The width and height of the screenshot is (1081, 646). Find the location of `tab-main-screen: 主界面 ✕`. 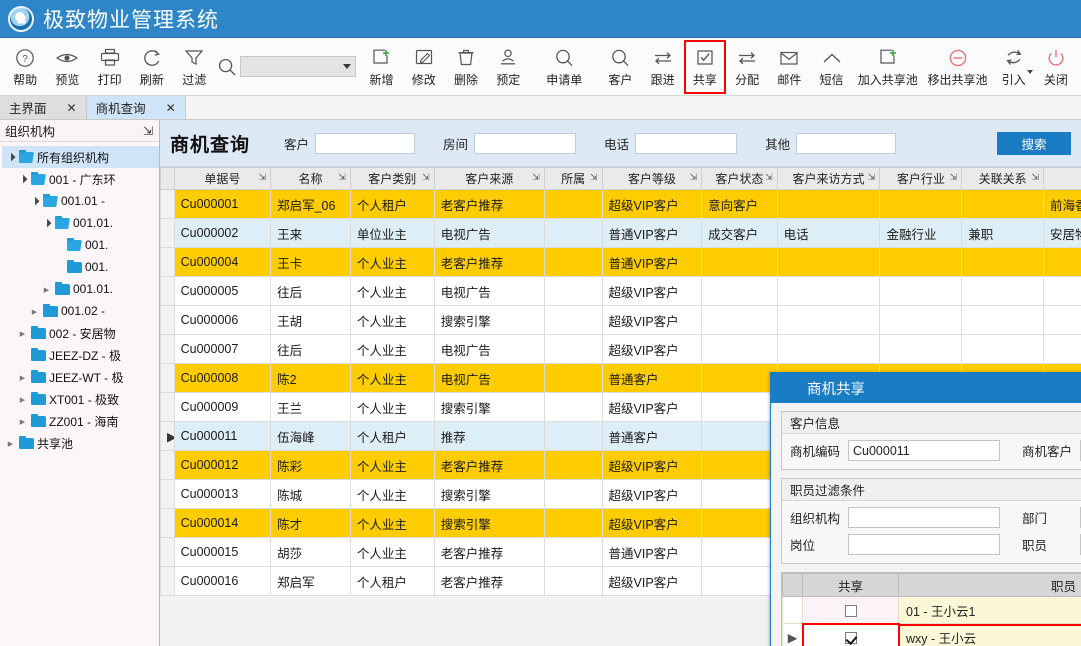

tab-main-screen: 主界面 ✕ is located at coordinates (43, 107).